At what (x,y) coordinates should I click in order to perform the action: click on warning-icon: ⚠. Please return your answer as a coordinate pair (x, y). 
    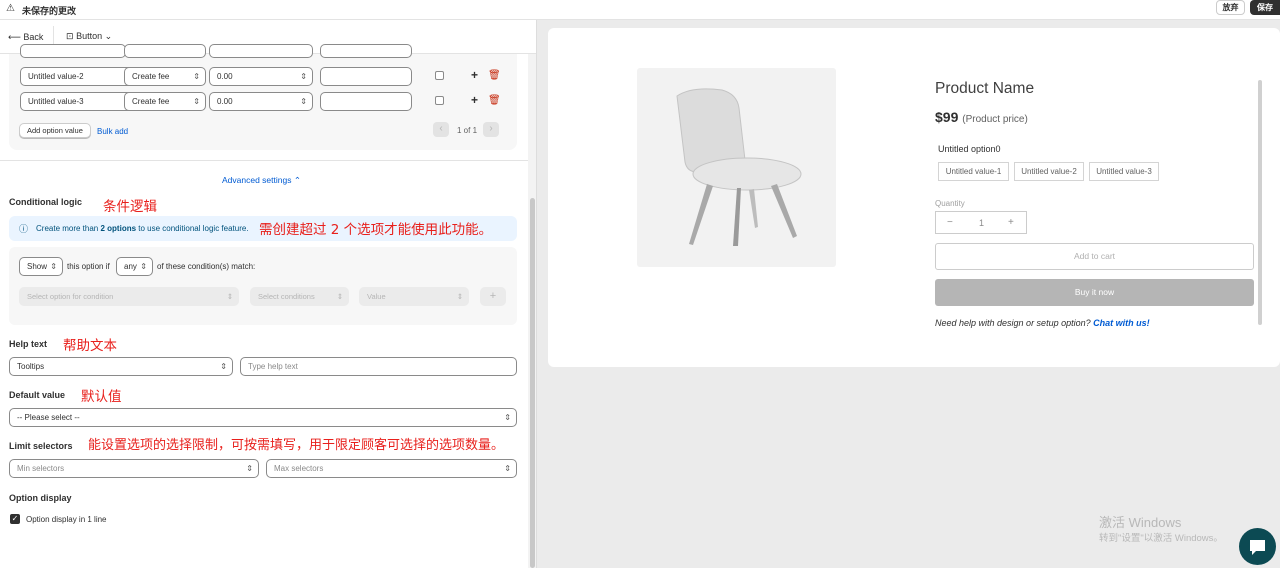
    Looking at the image, I should click on (10, 8).